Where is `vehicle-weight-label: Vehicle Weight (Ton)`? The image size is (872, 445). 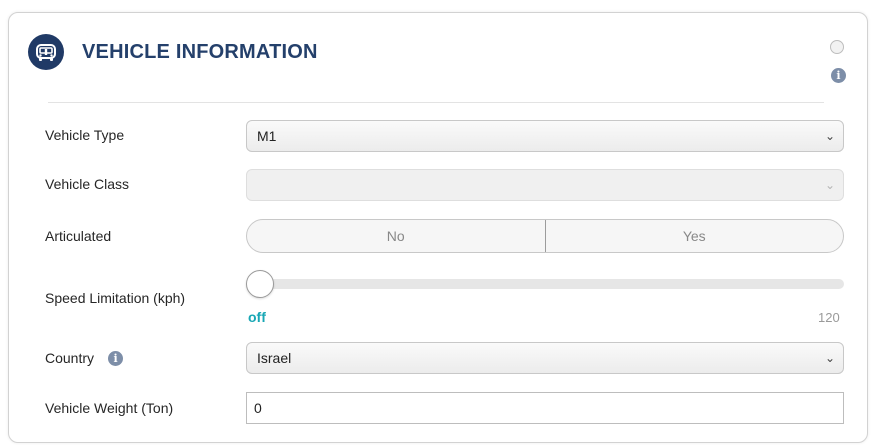
vehicle-weight-label: Vehicle Weight (Ton) is located at coordinates (109, 408).